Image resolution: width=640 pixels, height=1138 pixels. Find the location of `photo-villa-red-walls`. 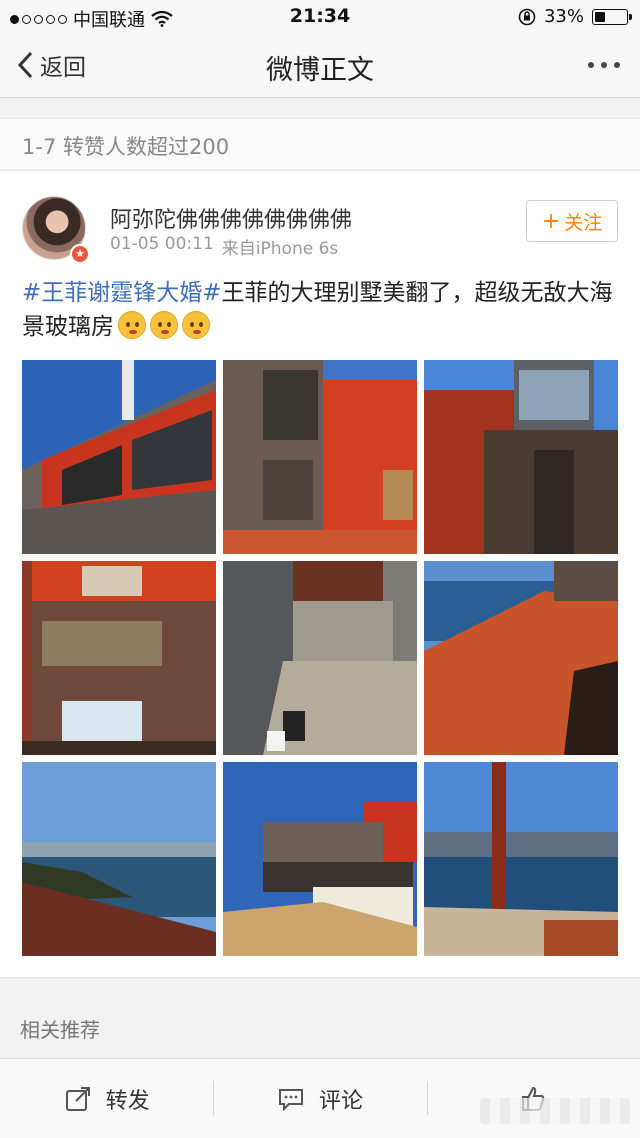

photo-villa-red-walls is located at coordinates (320, 457).